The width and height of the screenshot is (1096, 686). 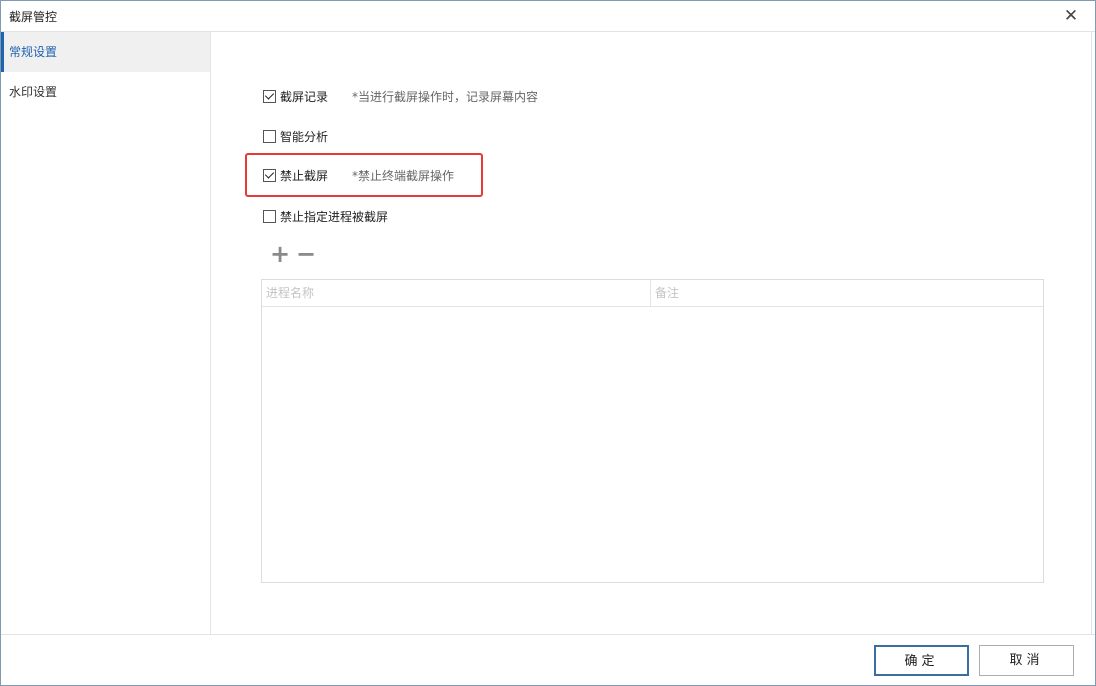 I want to click on option-hint: *禁止终端截屏操作, so click(x=403, y=175).